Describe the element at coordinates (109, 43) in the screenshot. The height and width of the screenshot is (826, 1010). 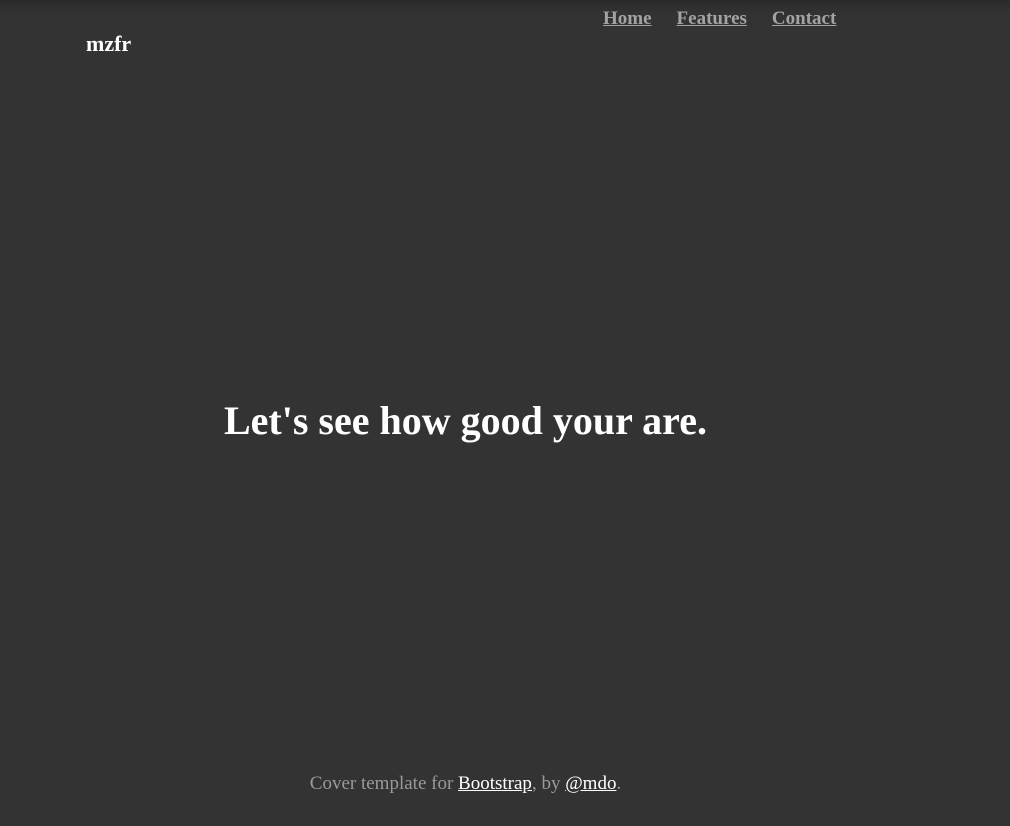
I see `brand-title: mzfr` at that location.